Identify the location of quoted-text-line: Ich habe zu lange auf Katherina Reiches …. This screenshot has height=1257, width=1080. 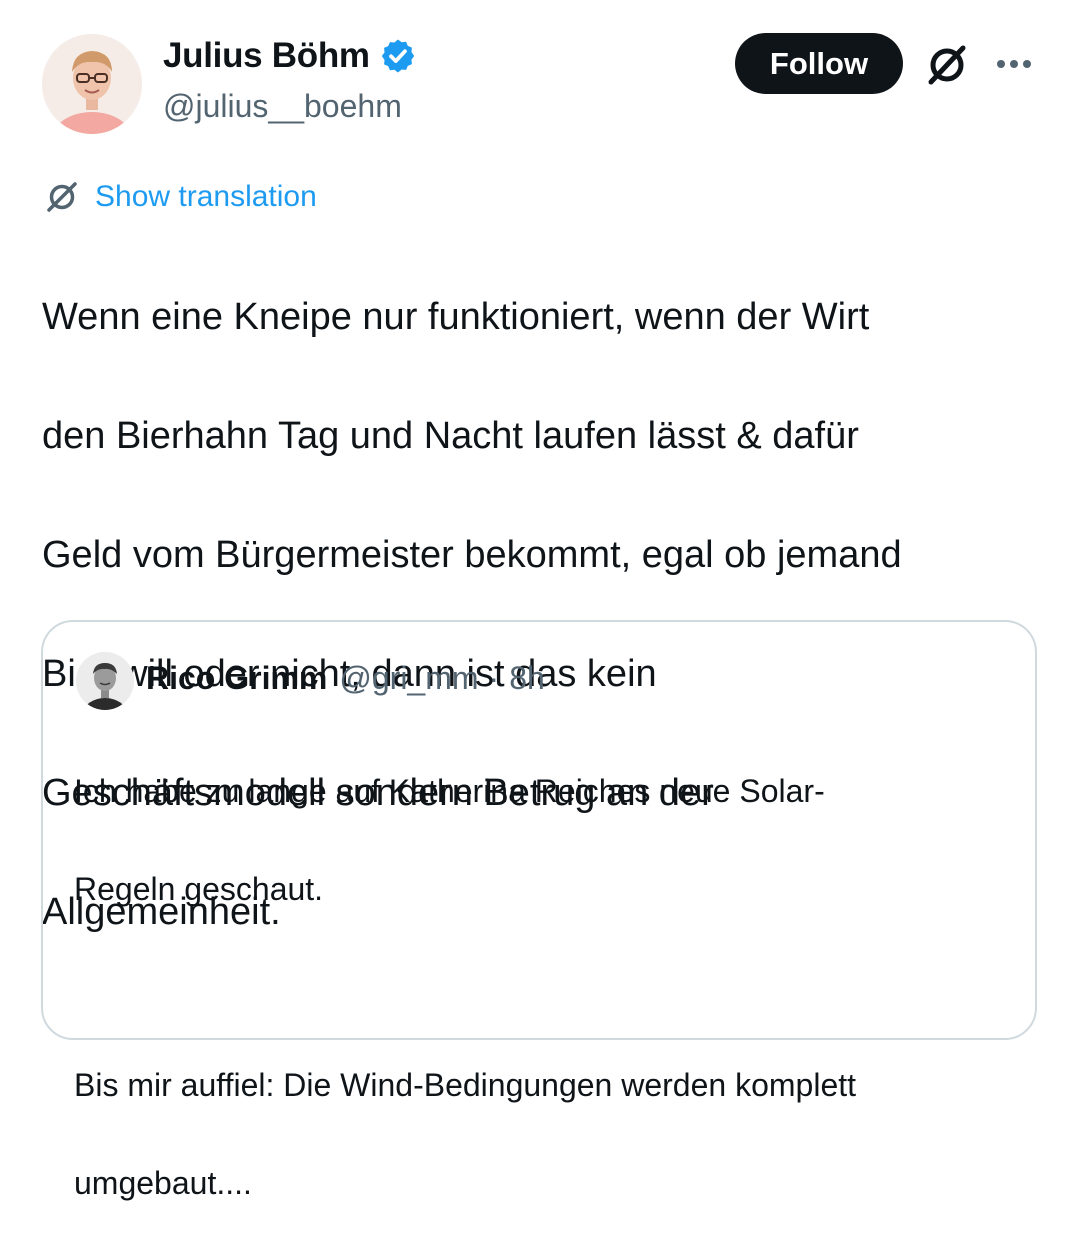
(449, 791).